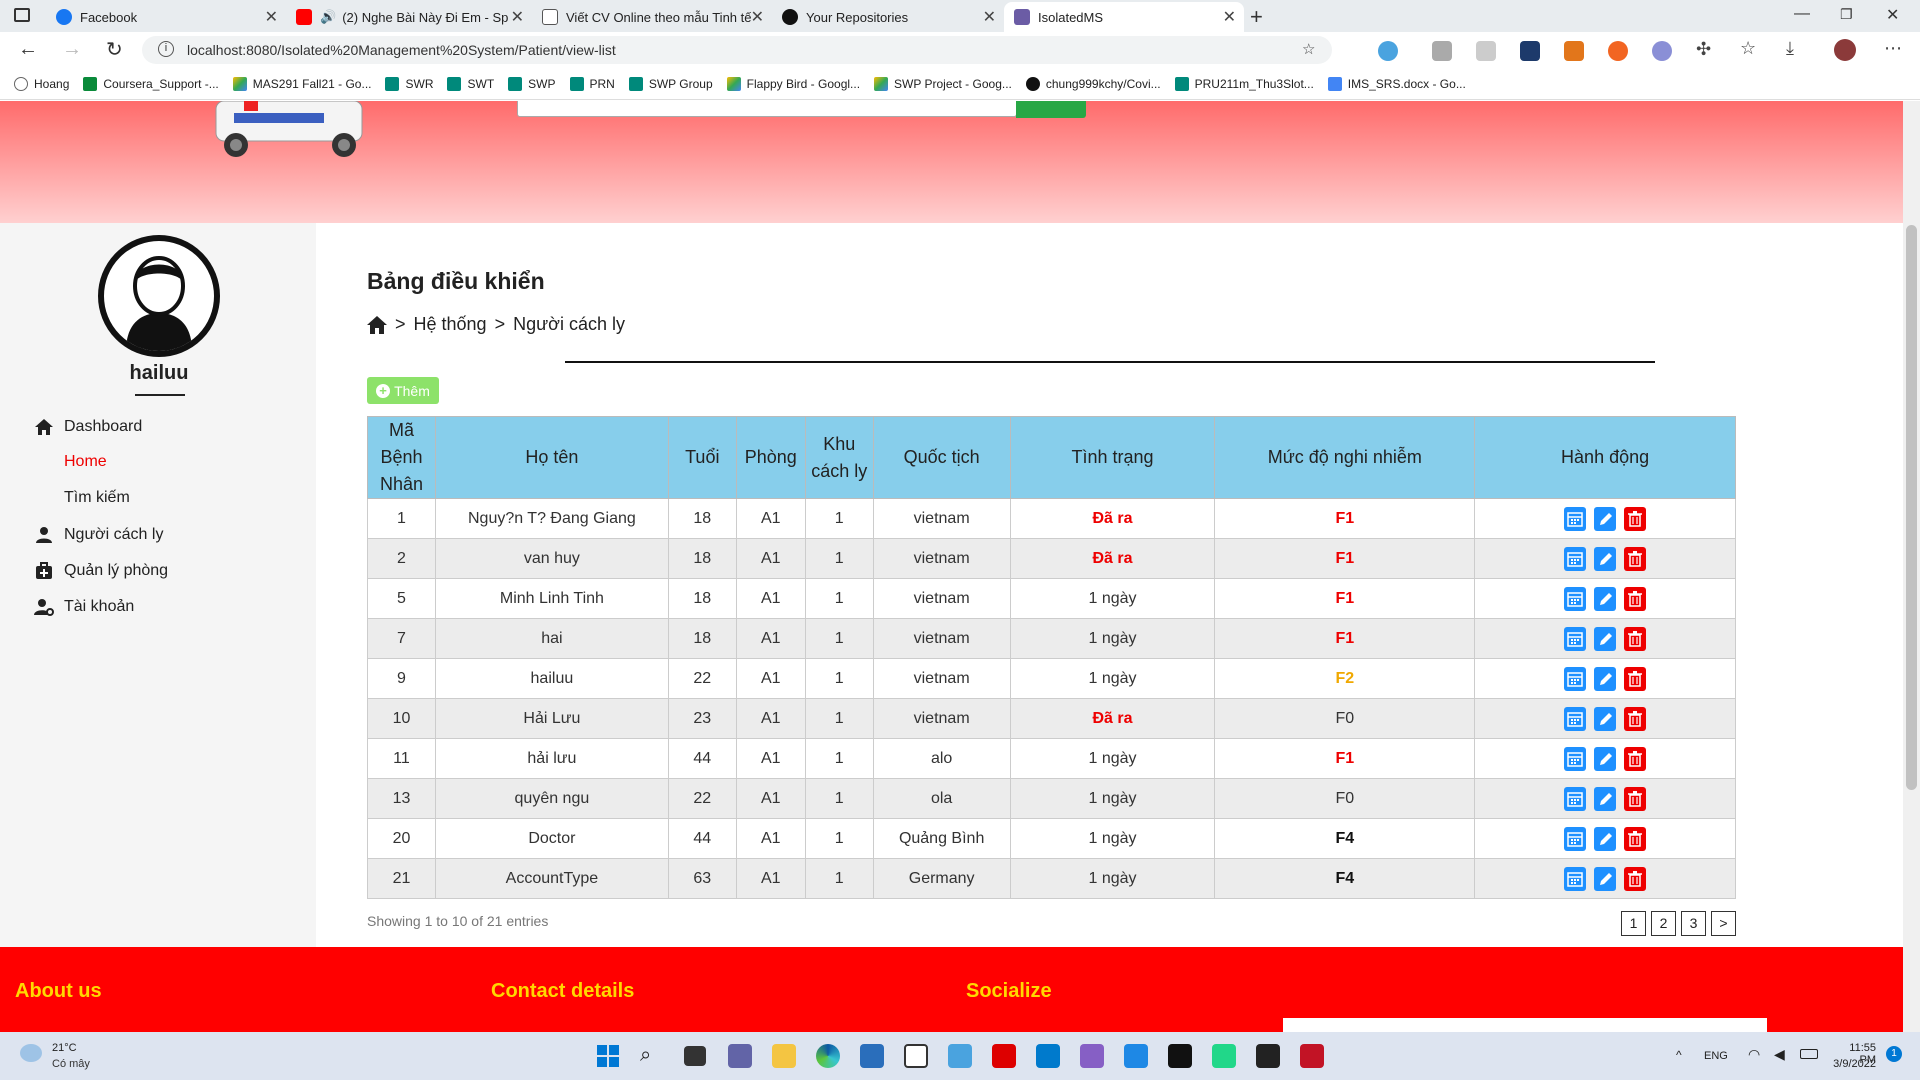 The width and height of the screenshot is (1920, 1080). I want to click on bookmark-item: SWP, so click(532, 83).